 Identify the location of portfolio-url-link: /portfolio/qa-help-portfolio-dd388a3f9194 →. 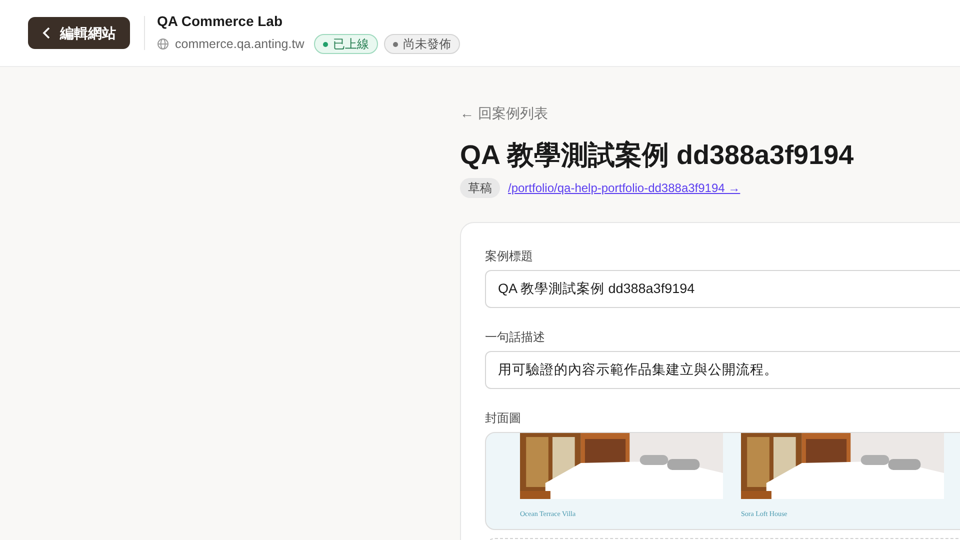
(624, 188).